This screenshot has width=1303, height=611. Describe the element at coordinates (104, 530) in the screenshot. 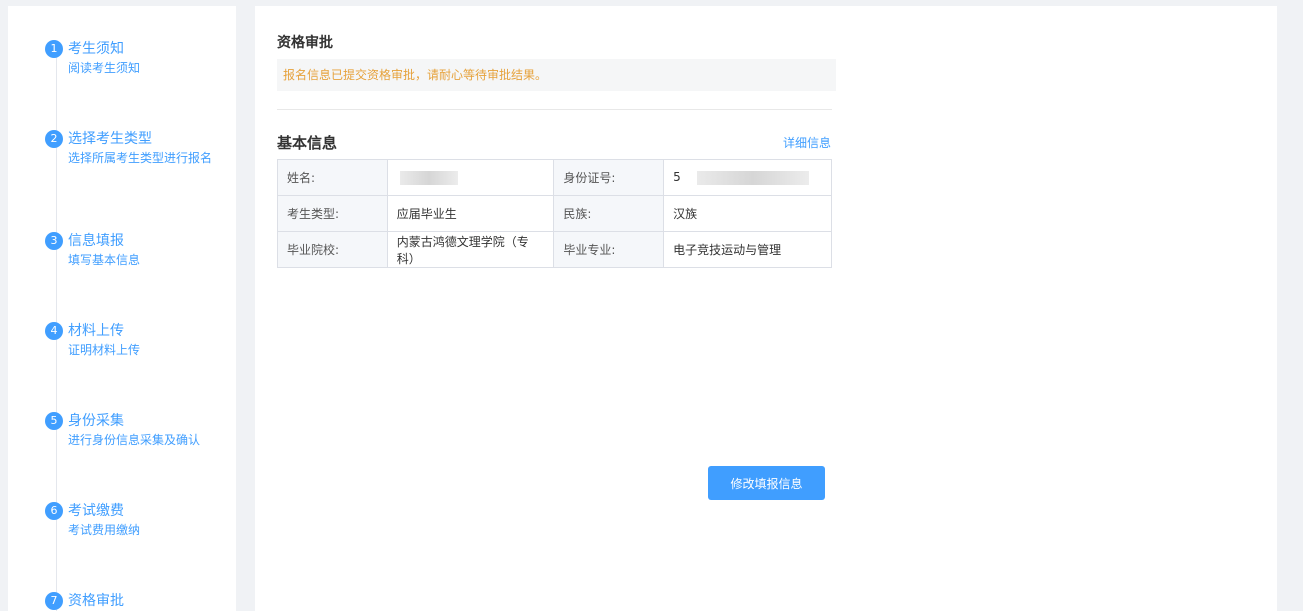

I see `step-description: 考试费用缴纳` at that location.